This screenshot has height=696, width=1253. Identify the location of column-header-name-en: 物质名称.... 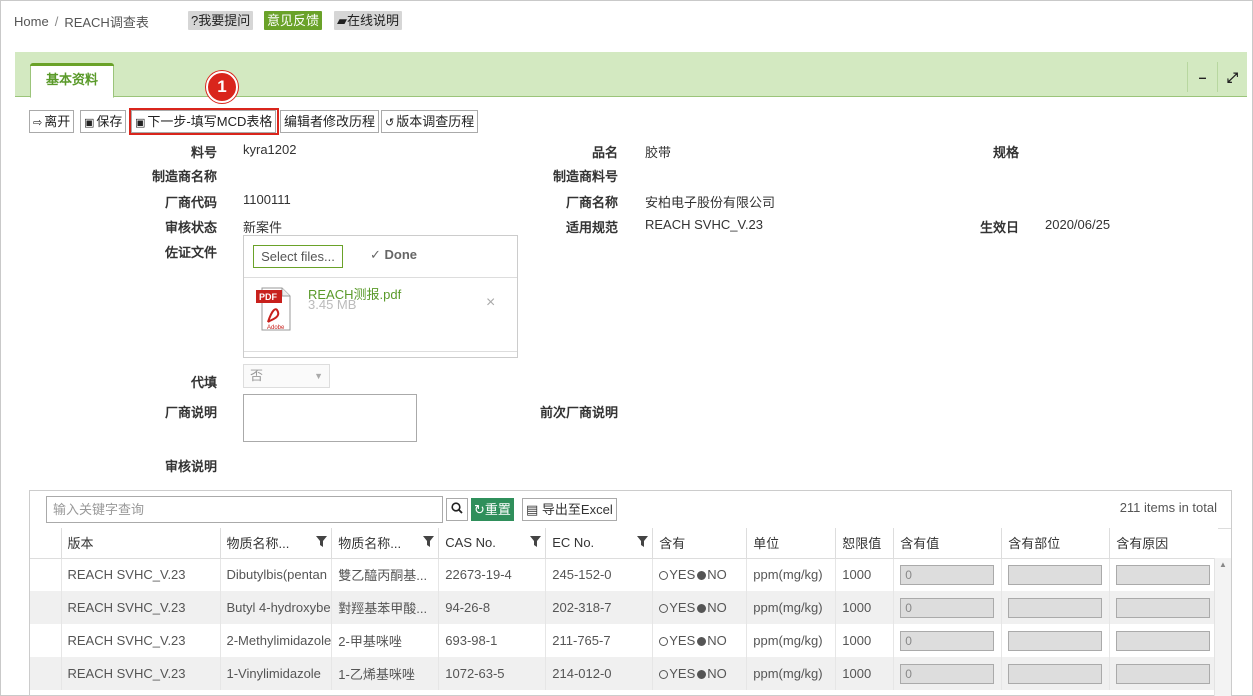
(275, 543).